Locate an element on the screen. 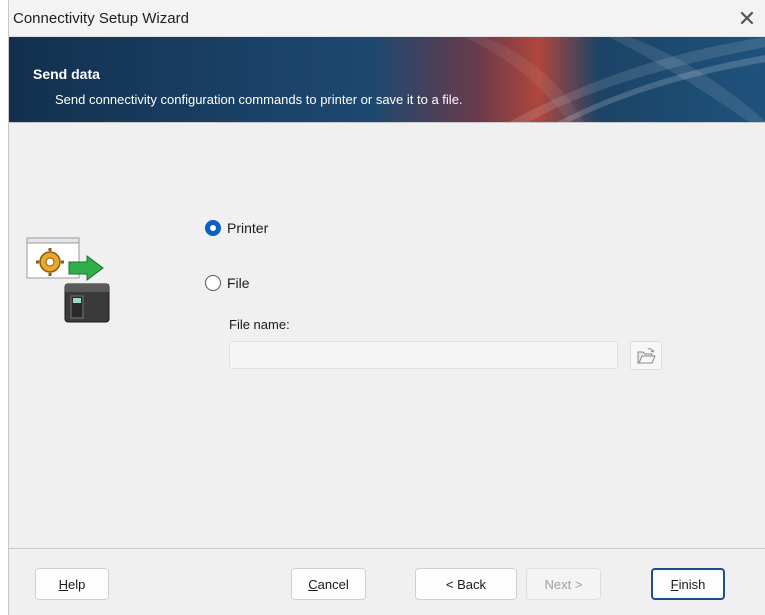 The height and width of the screenshot is (615, 765). finish-button: Finish is located at coordinates (688, 584).